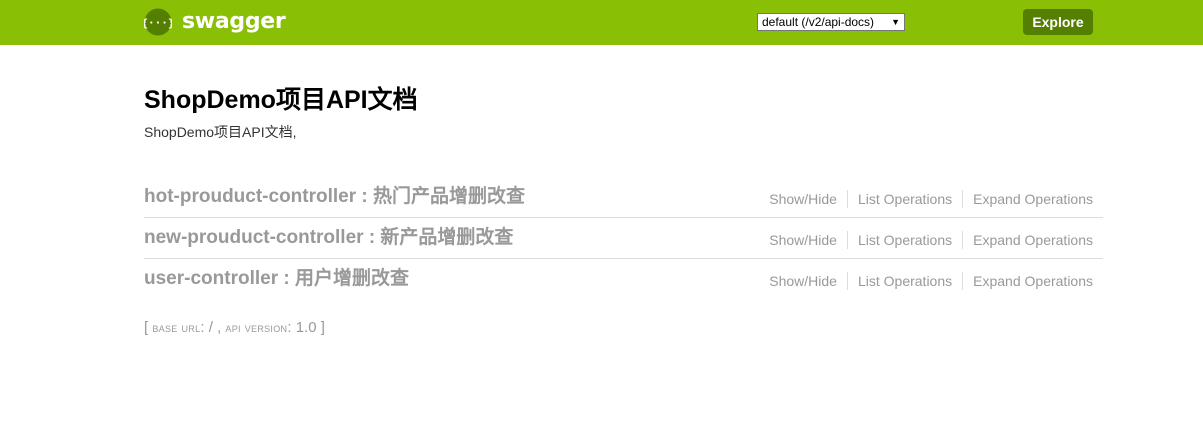  What do you see at coordinates (234, 21) in the screenshot?
I see `logo-text: swagger` at bounding box center [234, 21].